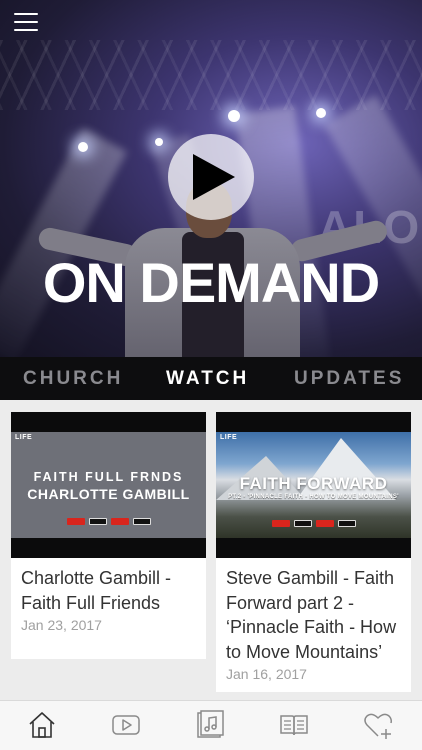  Describe the element at coordinates (211, 282) in the screenshot. I see `hero-title: ON DEMAND` at that location.